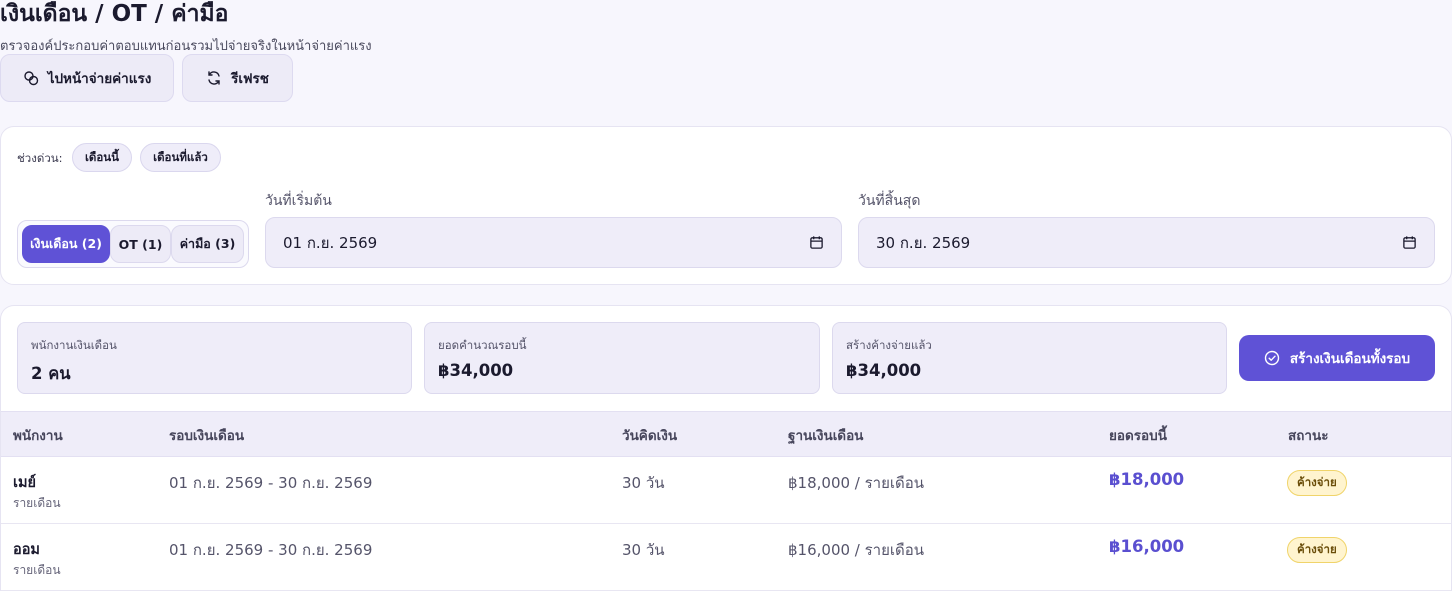  I want to click on create-salary-round-label: สร้างเงินเดือนทั้งรอบ, so click(1350, 359).